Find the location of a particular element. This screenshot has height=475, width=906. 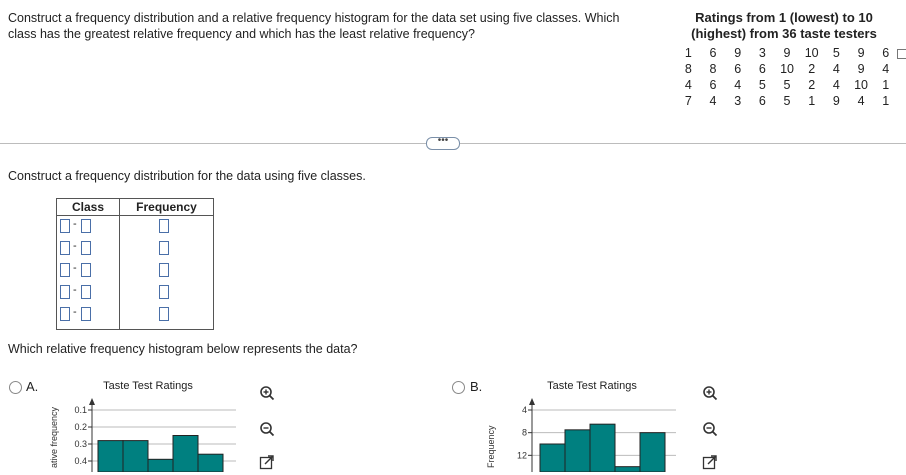

data-row: 8 8 6 6 10 2 4 9 4 is located at coordinates (787, 69).